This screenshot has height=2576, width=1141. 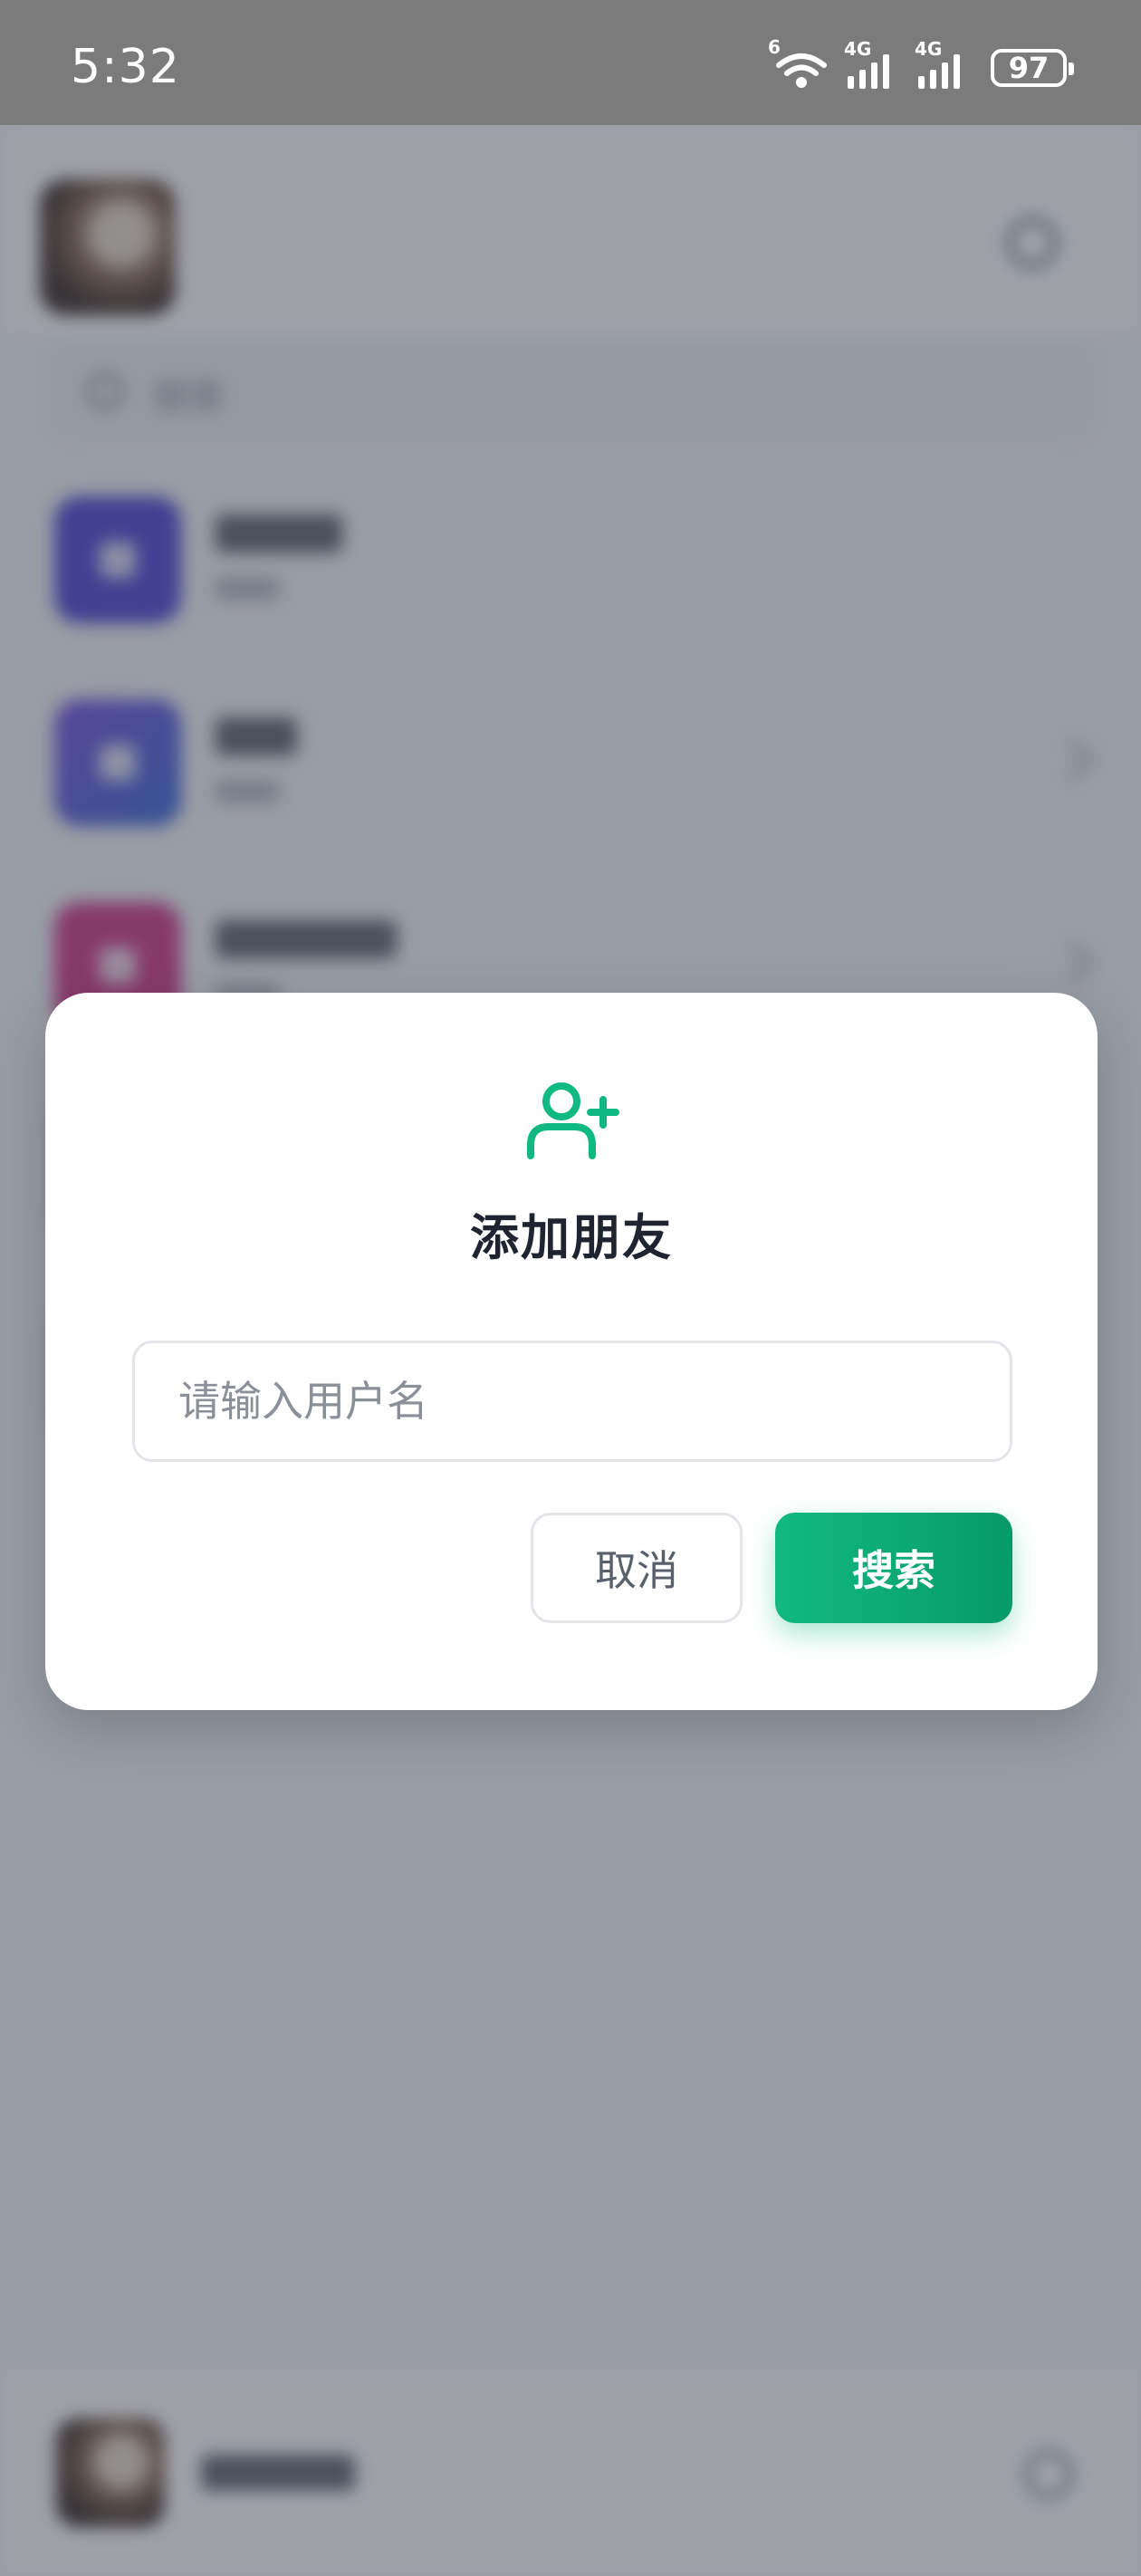 What do you see at coordinates (570, 62) in the screenshot?
I see `status-bar: 5:32 6 4G 4G 97` at bounding box center [570, 62].